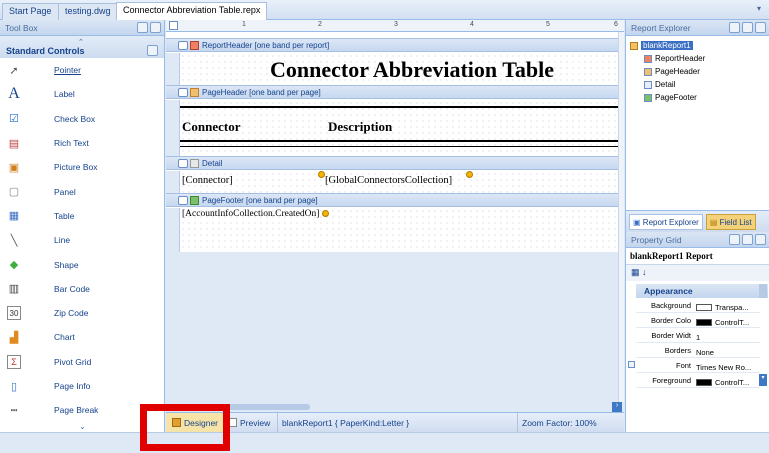 This screenshot has height=453, width=769. I want to click on band-label: PageHeader [one band per page], so click(261, 92).